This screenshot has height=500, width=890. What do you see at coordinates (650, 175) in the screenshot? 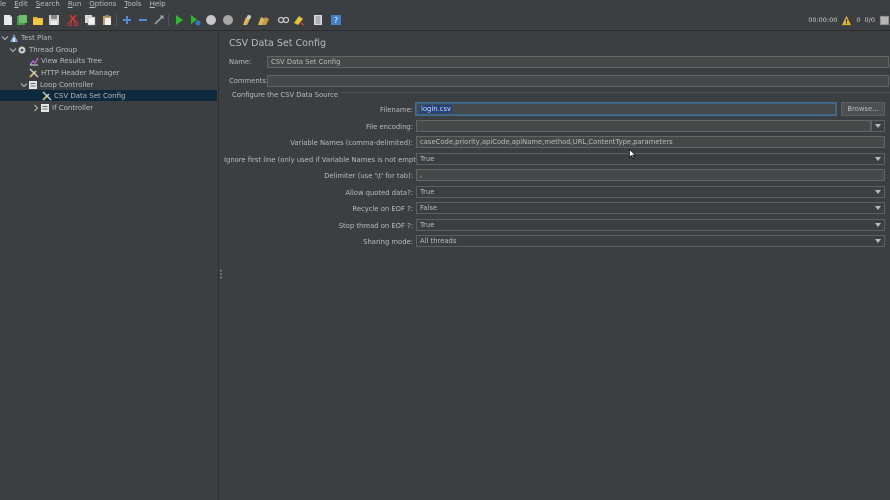
I see `delimiter-field: ,` at bounding box center [650, 175].